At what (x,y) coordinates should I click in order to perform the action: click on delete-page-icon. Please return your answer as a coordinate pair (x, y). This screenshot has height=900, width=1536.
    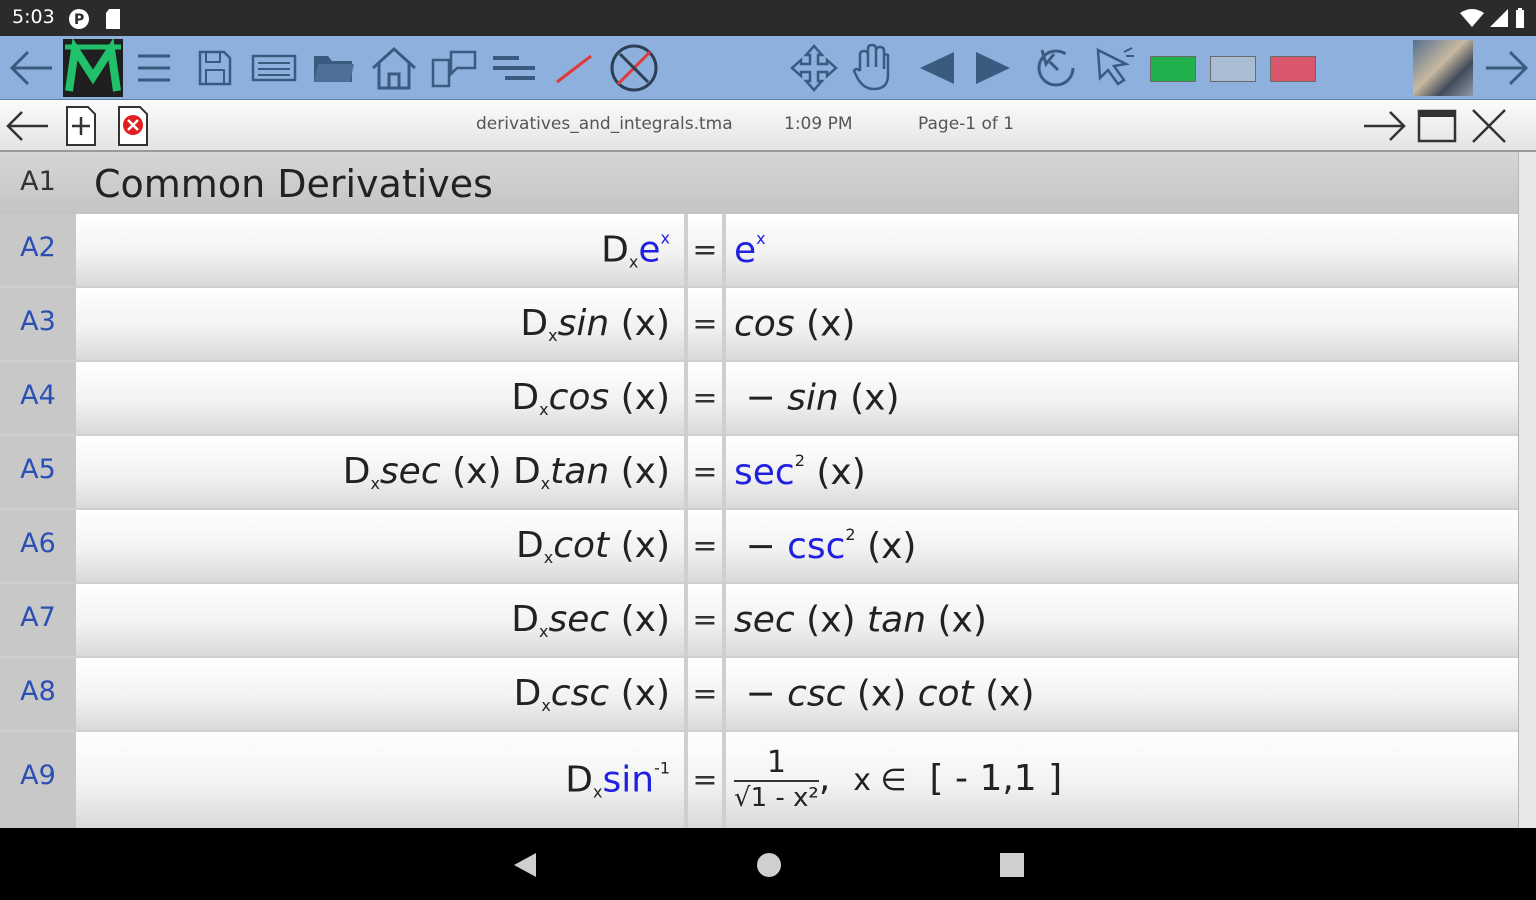
    Looking at the image, I should click on (133, 126).